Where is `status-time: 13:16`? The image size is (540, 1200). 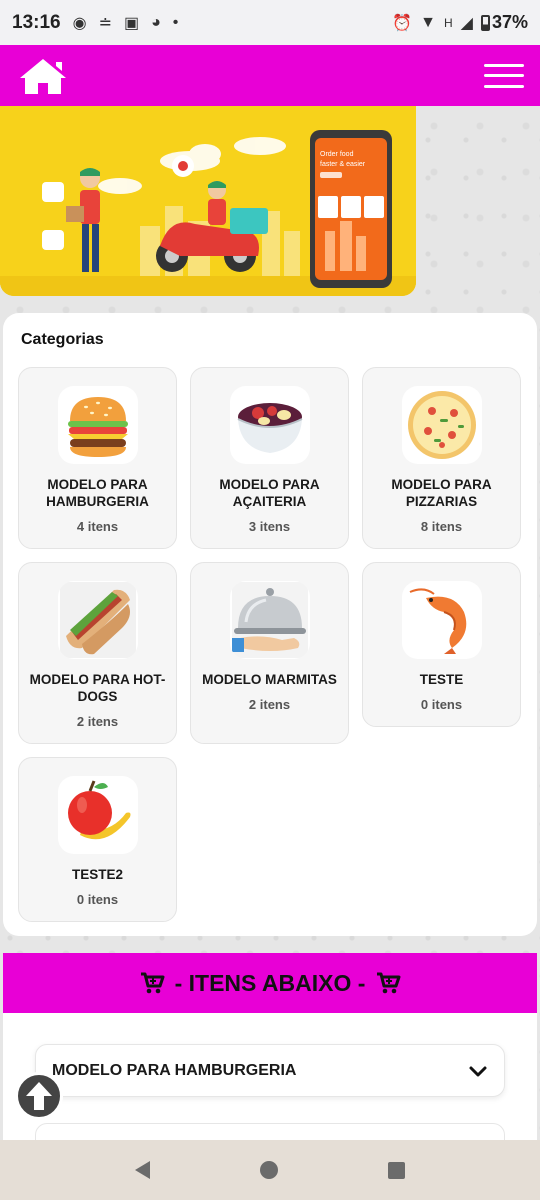
status-time: 13:16 is located at coordinates (36, 22).